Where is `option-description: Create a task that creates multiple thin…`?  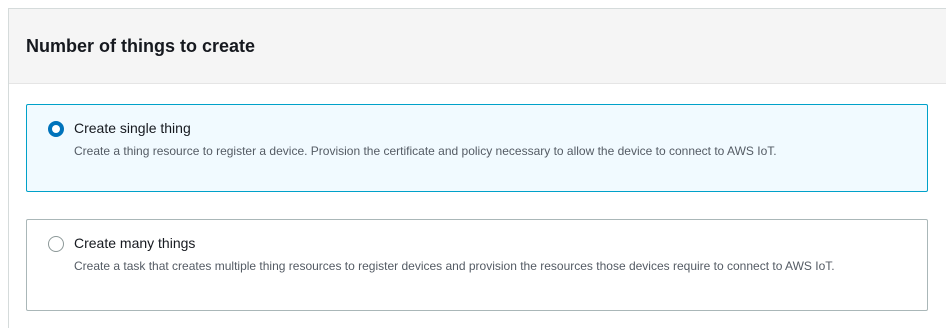
option-description: Create a task that creates multiple thin… is located at coordinates (454, 266).